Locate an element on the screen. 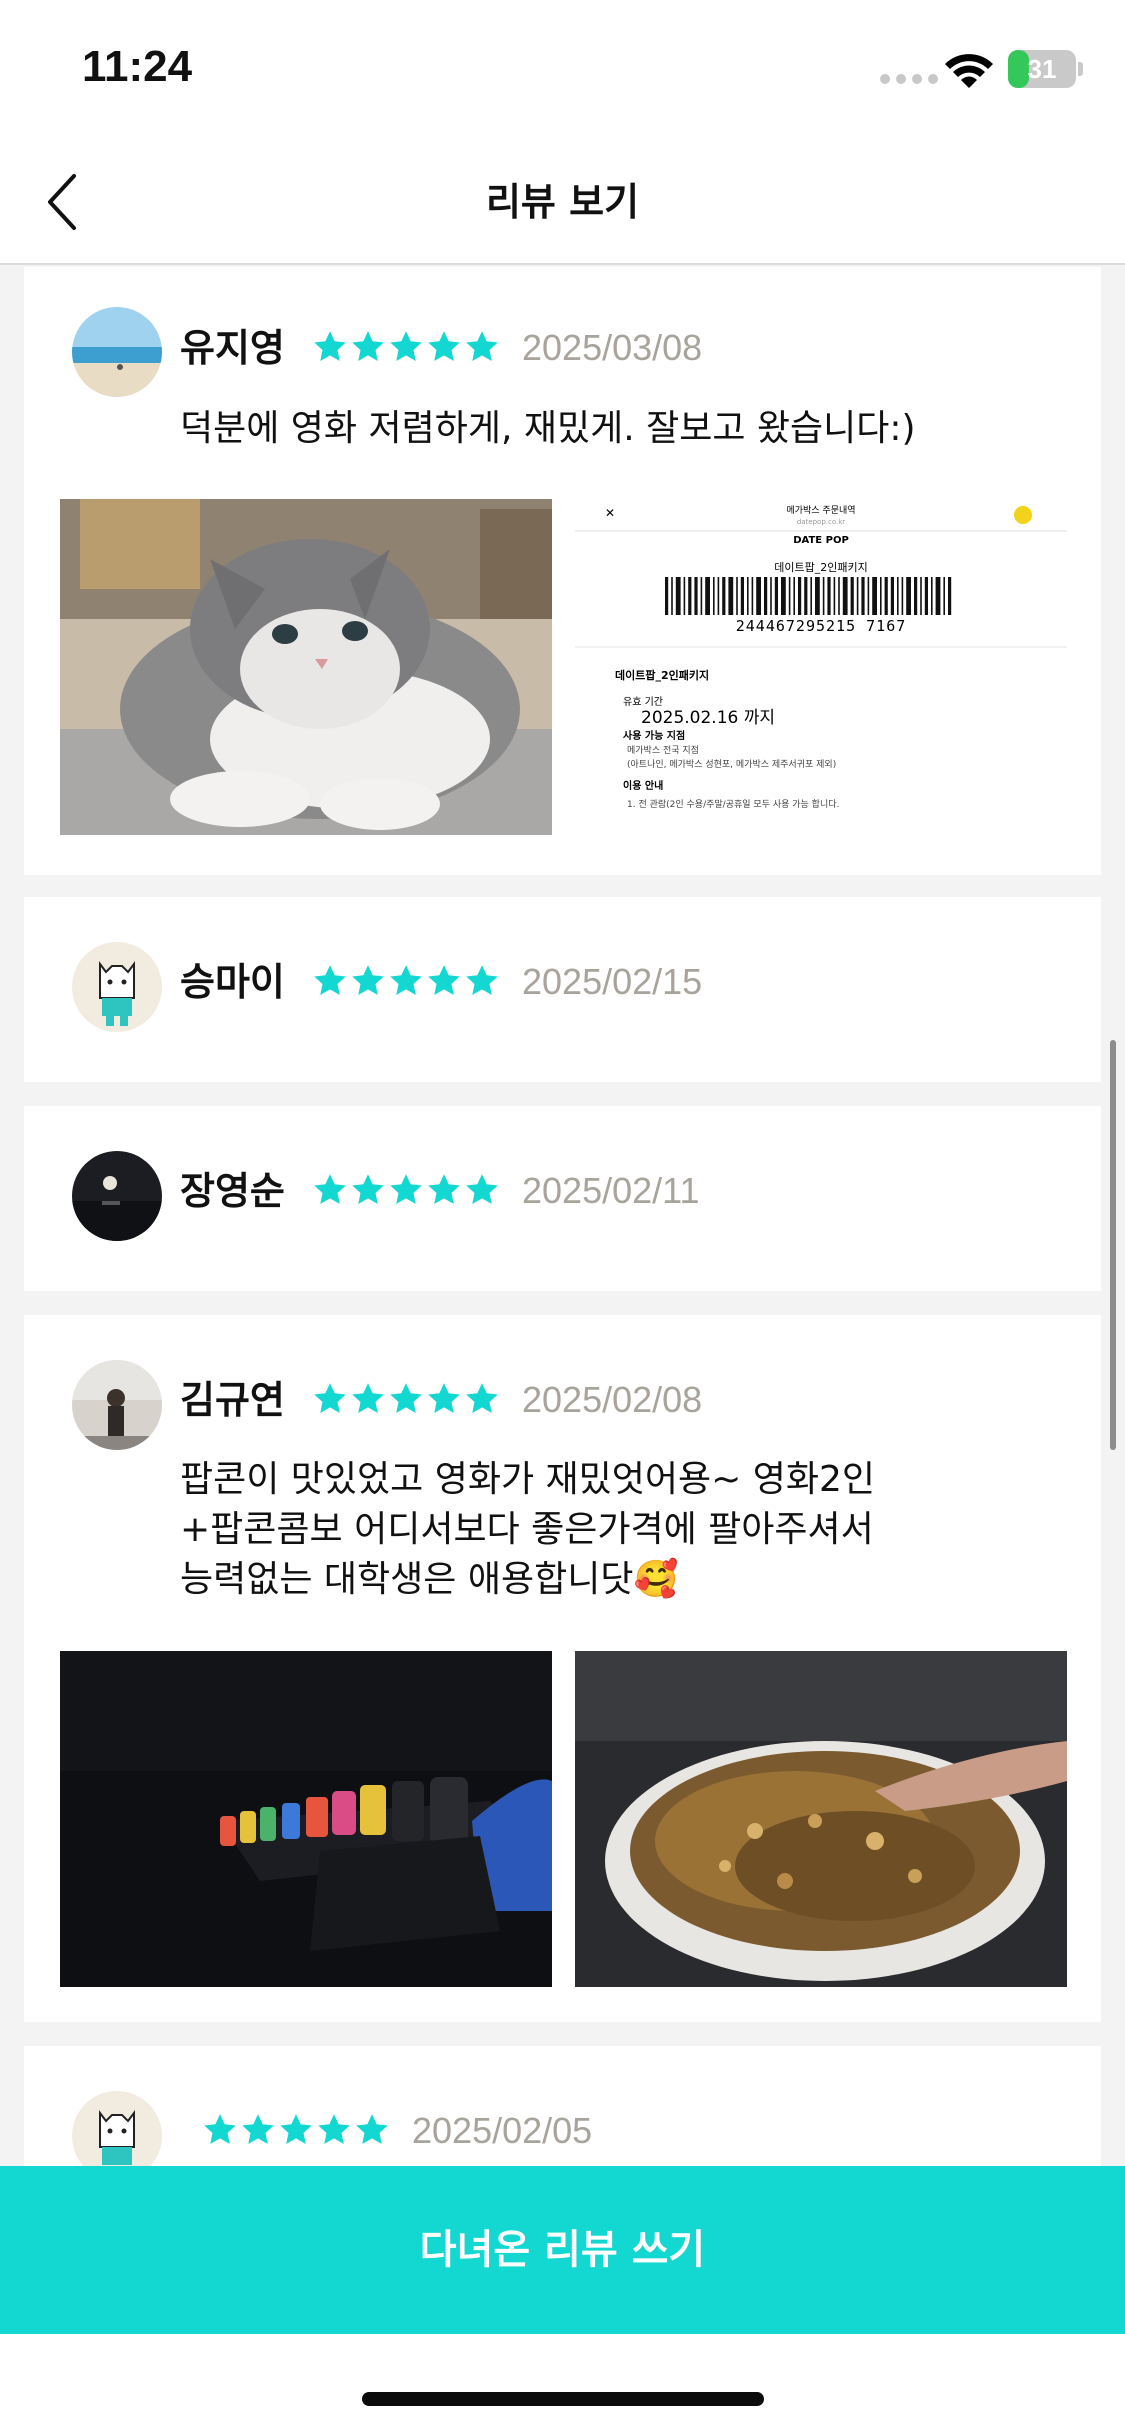 Image resolution: width=1125 pixels, height=2436 pixels. ticket-section-title: 데이트팝_2인패키지 is located at coordinates (662, 675).